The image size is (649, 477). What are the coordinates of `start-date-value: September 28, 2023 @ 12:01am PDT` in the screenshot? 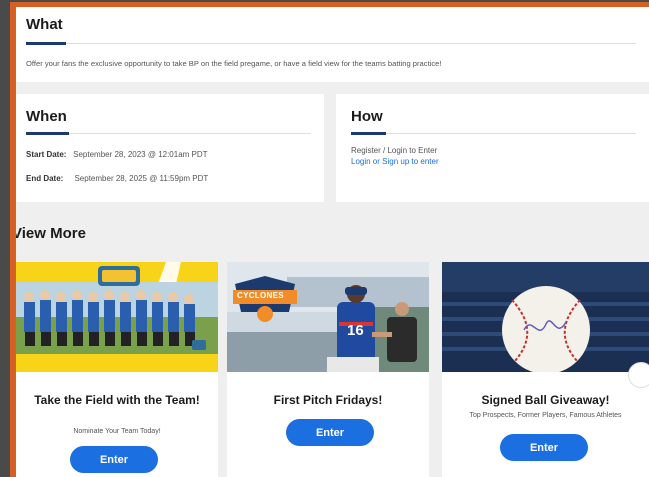 It's located at (140, 154).